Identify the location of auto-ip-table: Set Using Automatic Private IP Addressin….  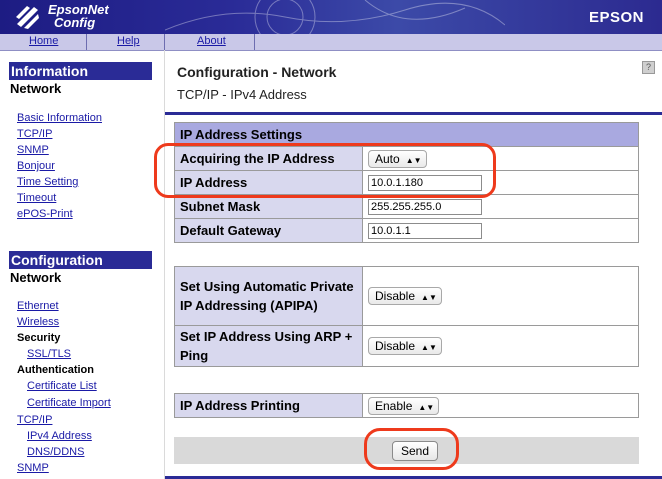
(406, 316).